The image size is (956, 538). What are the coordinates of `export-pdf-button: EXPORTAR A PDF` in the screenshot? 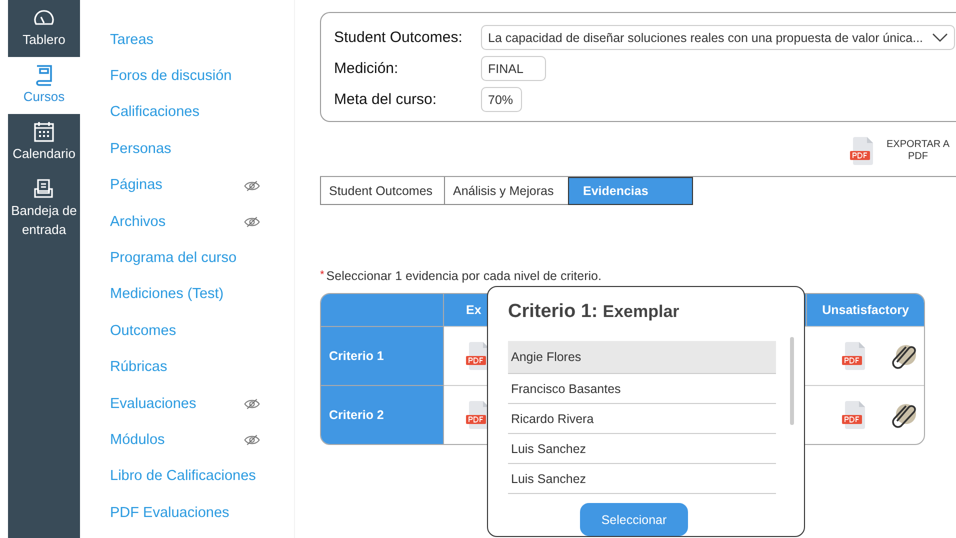 It's located at (918, 151).